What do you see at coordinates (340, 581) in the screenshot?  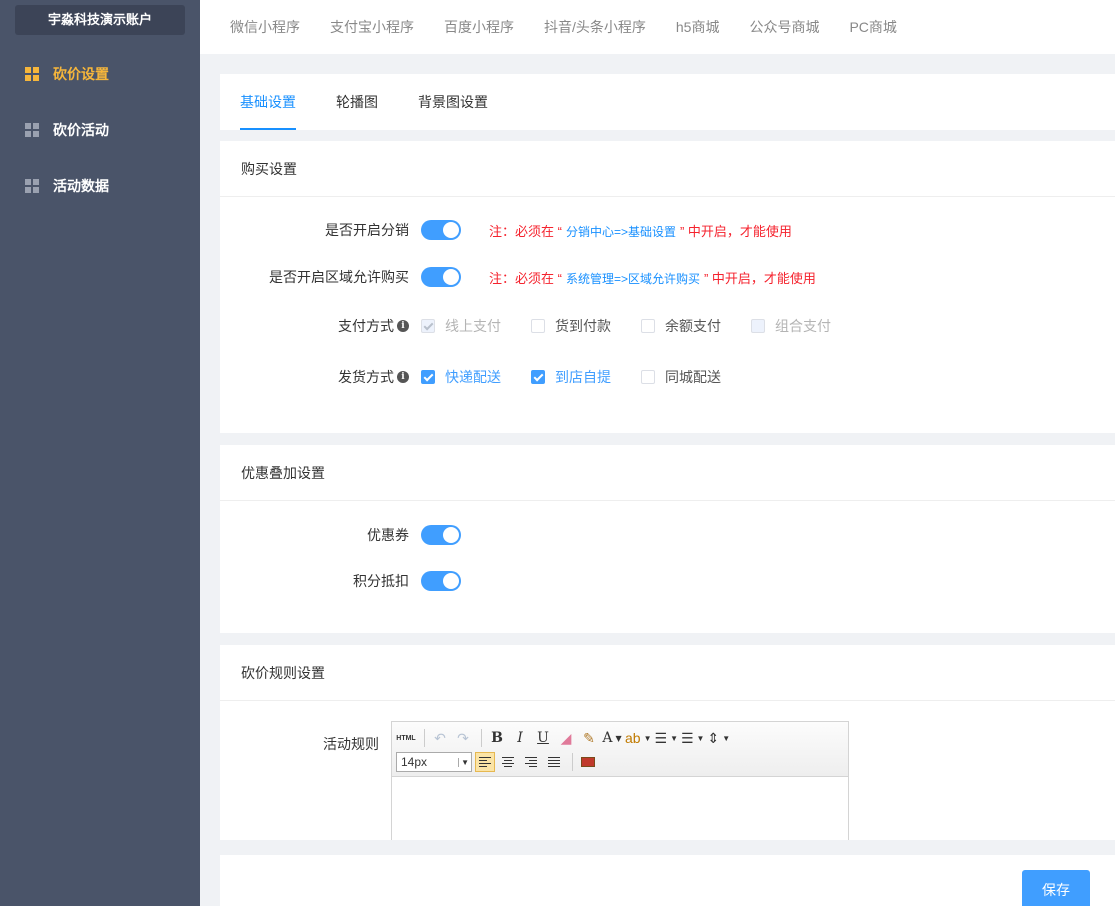 I see `points-row: 积分抵扣` at bounding box center [340, 581].